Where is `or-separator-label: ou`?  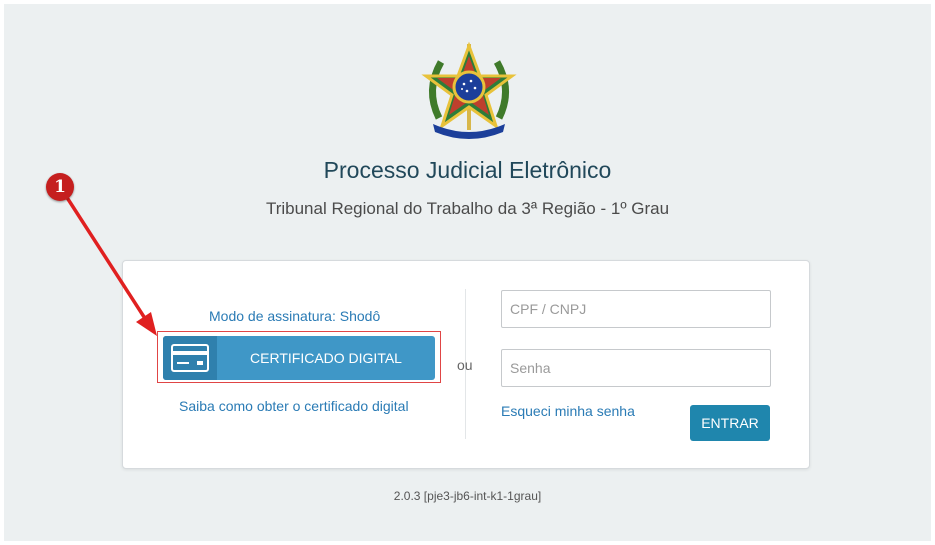
or-separator-label: ou is located at coordinates (465, 365).